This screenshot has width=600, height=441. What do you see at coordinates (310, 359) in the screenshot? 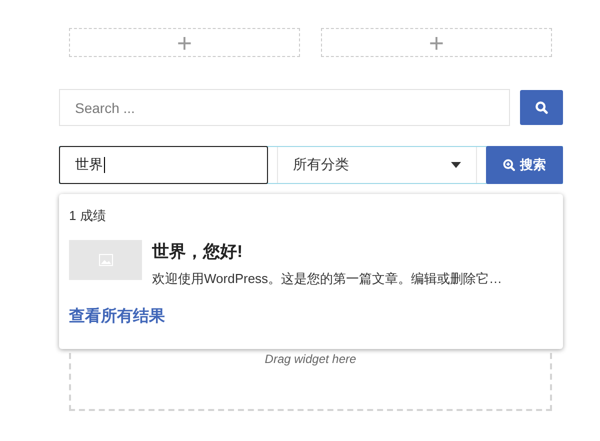
I see `drop-hint: Drag widget here` at bounding box center [310, 359].